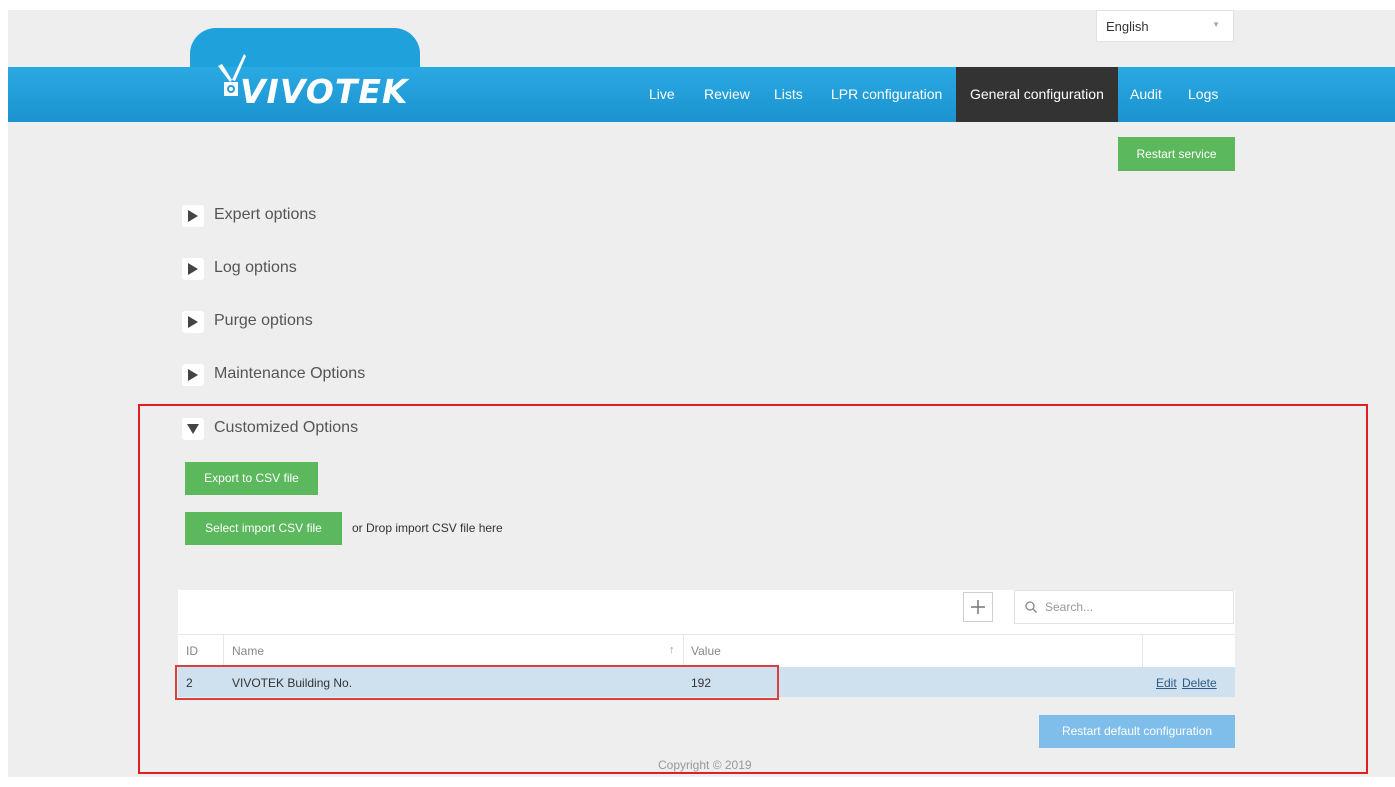  Describe the element at coordinates (1176, 154) in the screenshot. I see `restart-service-button: Restart service` at that location.